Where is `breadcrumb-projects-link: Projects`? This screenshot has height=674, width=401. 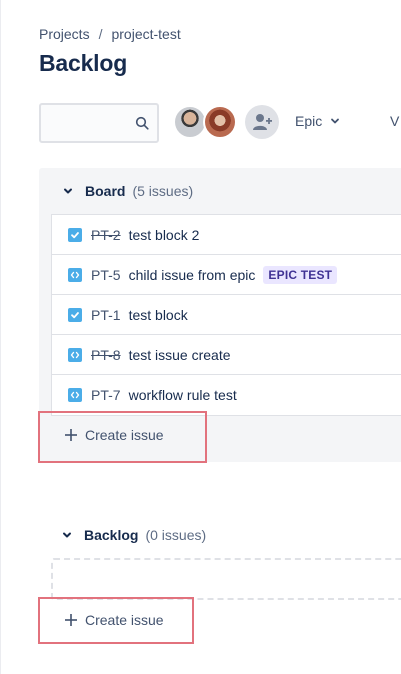 breadcrumb-projects-link: Projects is located at coordinates (64, 34).